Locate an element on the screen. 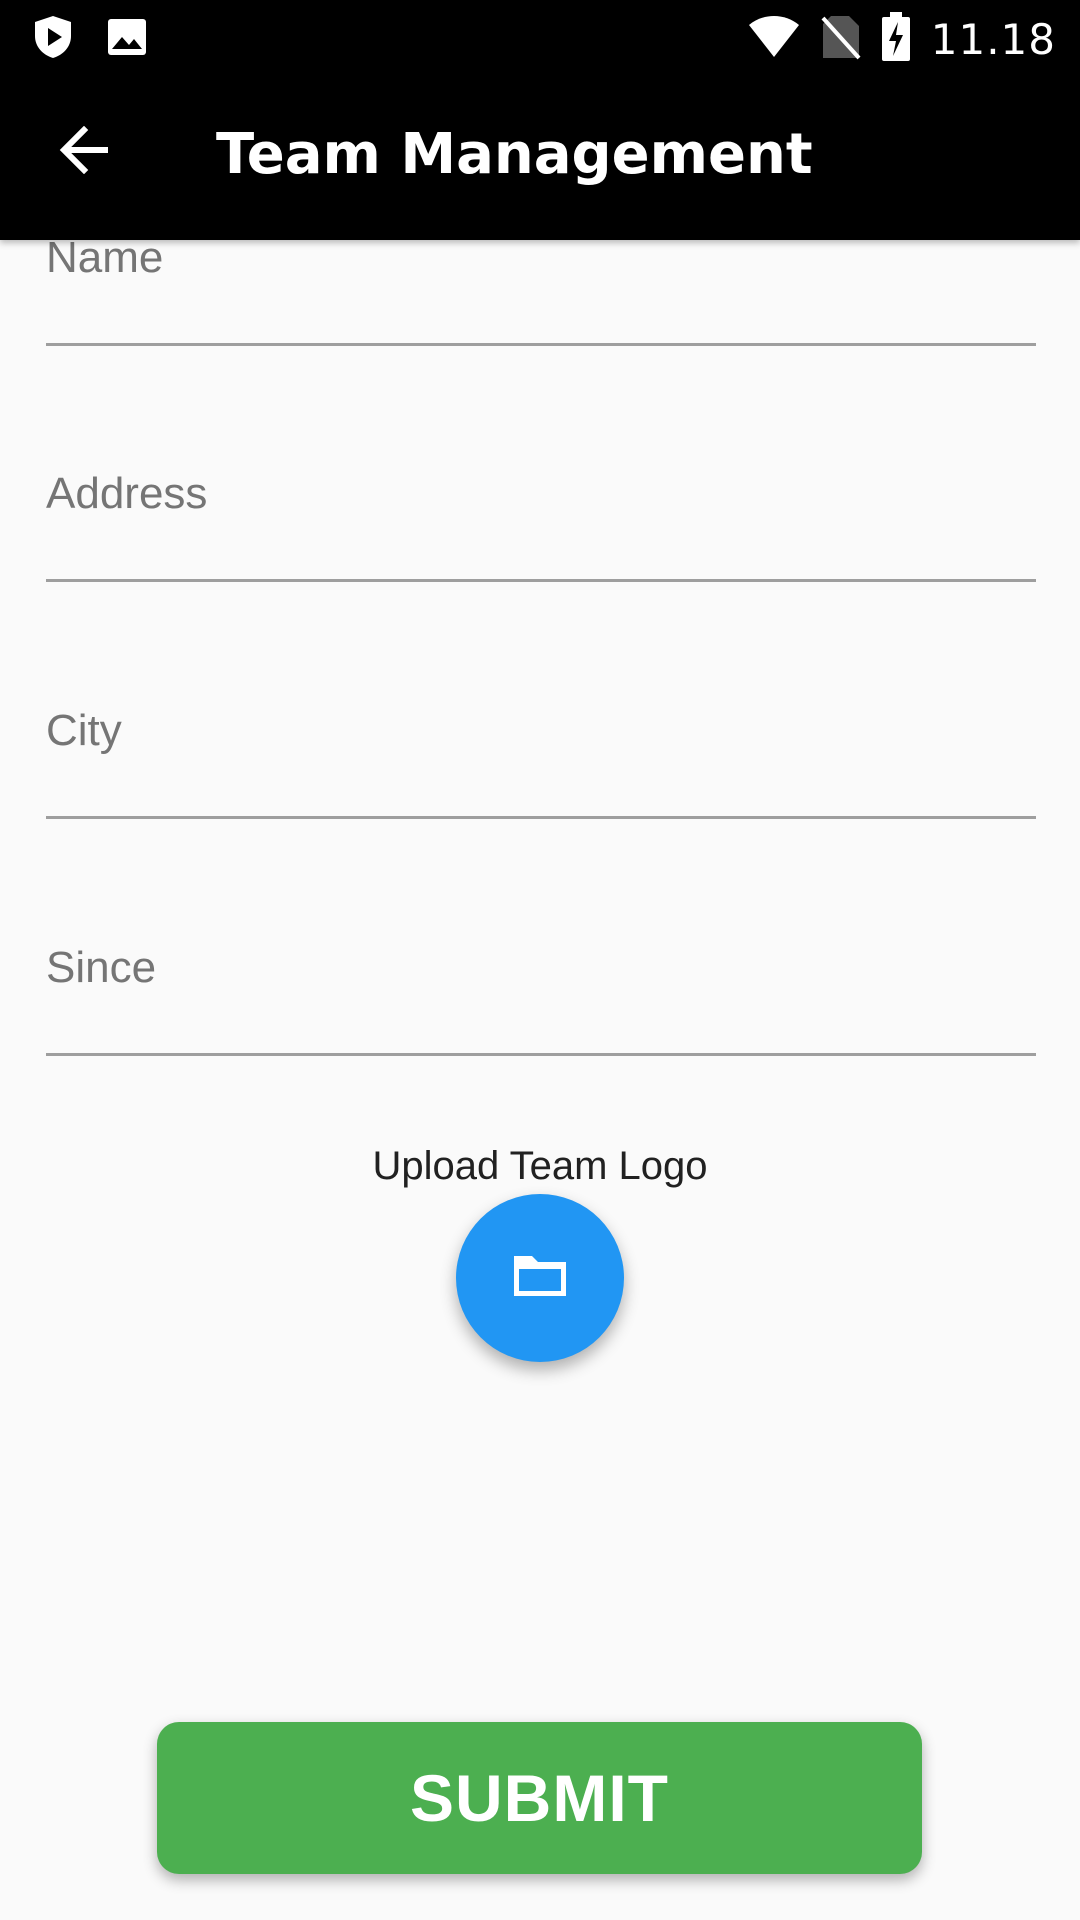  upload-logo-label: Upload Team Logo is located at coordinates (540, 1166).